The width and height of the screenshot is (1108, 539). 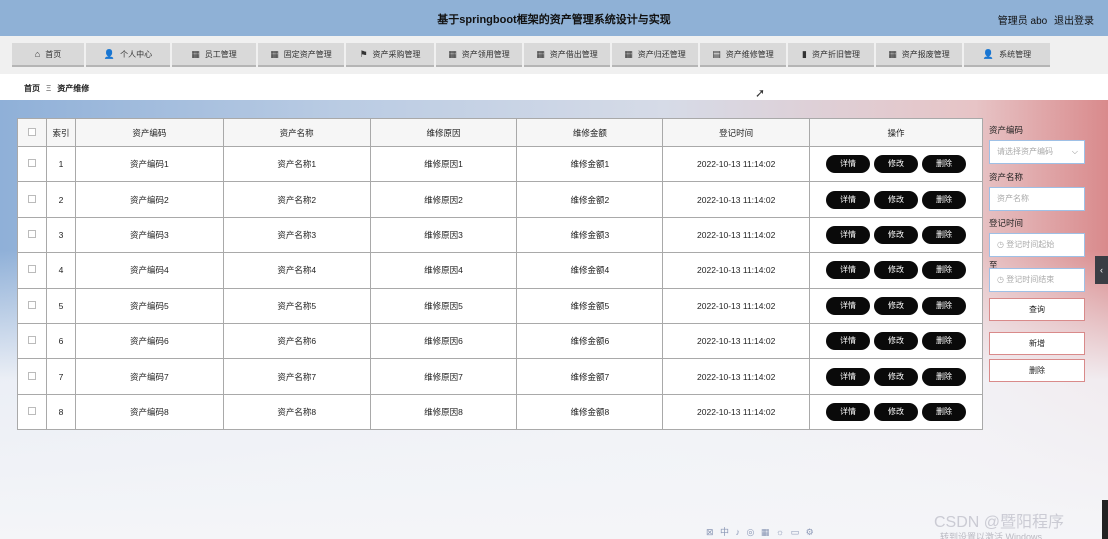 What do you see at coordinates (1037, 370) in the screenshot?
I see `batch-delete-button: 删除` at bounding box center [1037, 370].